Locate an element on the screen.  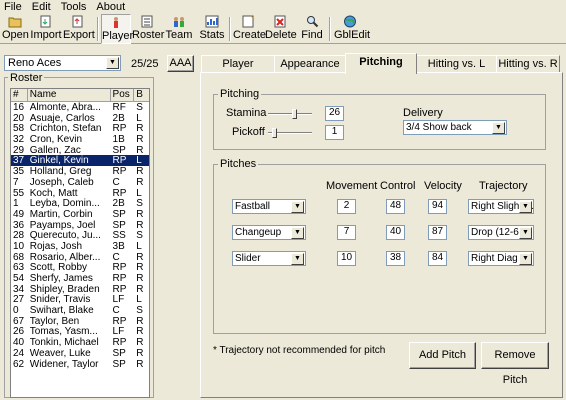
delivery-select-value: 3/4 Show back is located at coordinates (439, 127).